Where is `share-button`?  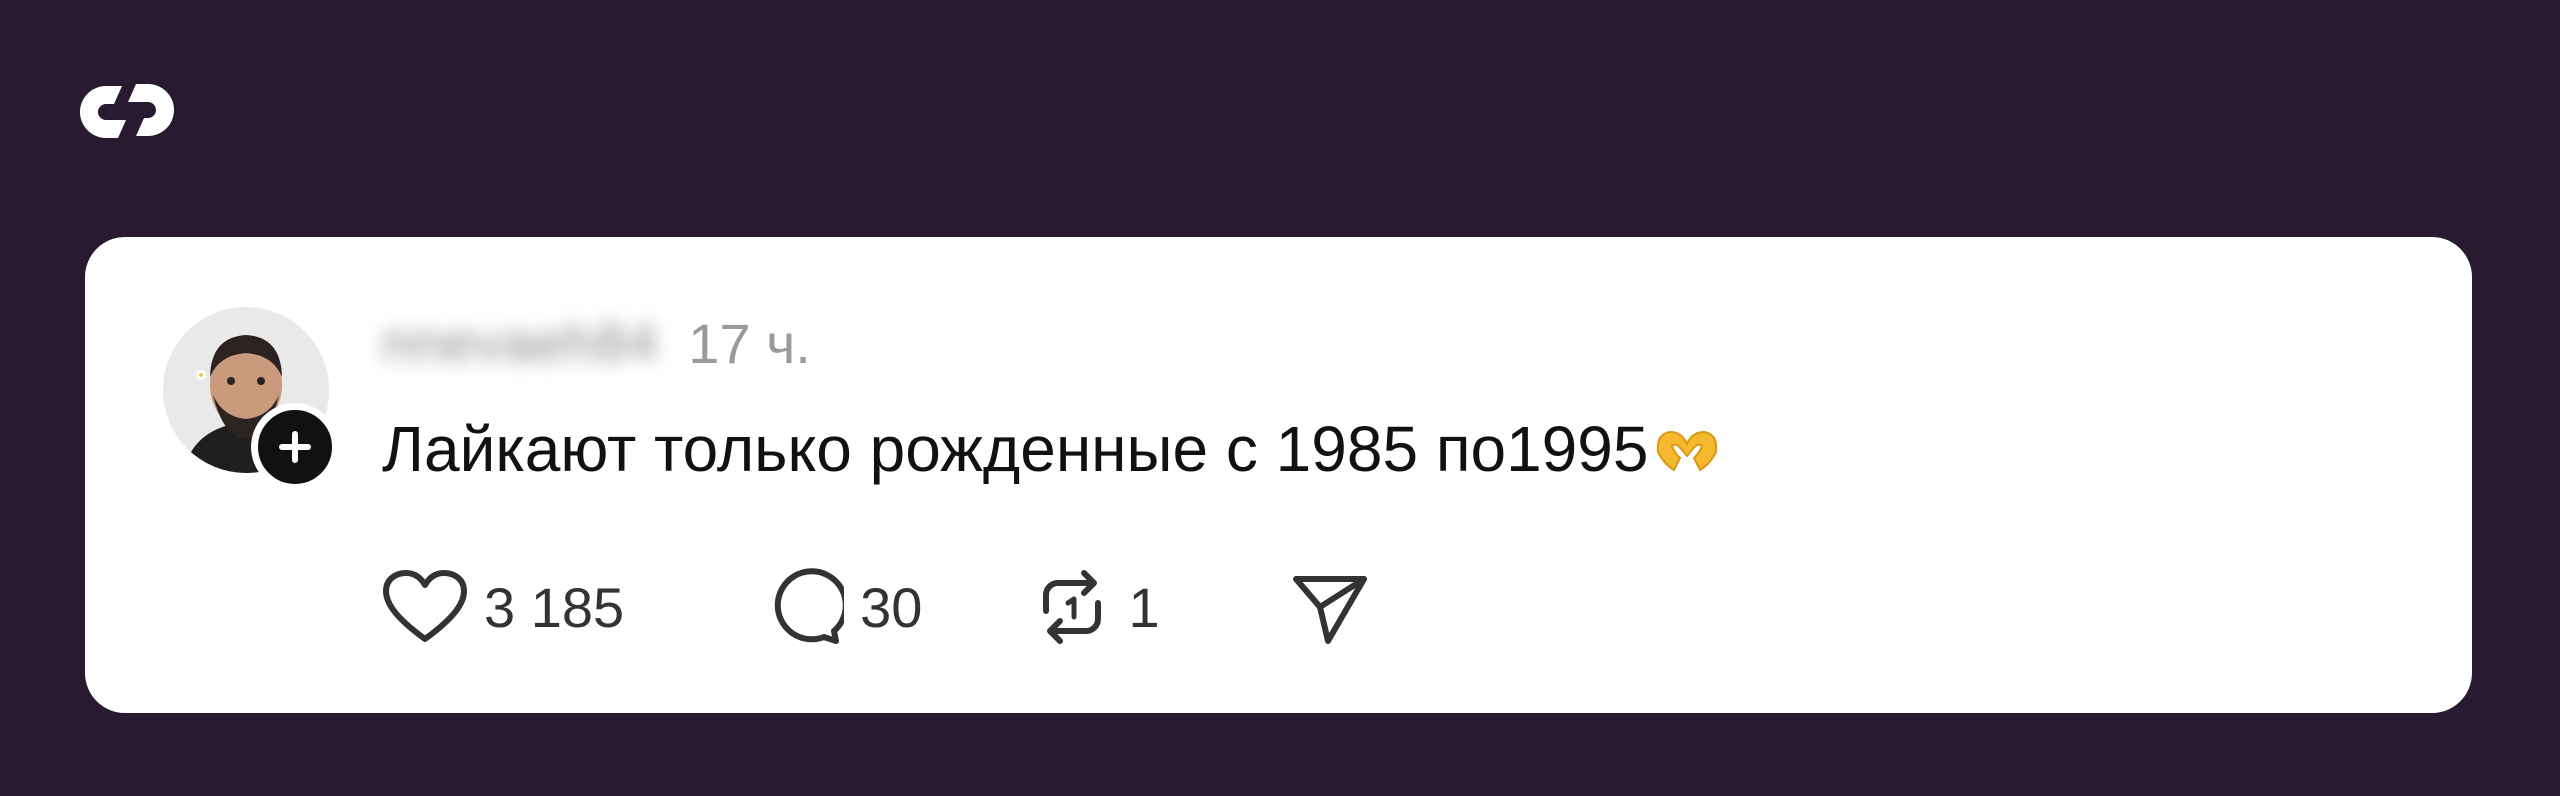 share-button is located at coordinates (1330, 607).